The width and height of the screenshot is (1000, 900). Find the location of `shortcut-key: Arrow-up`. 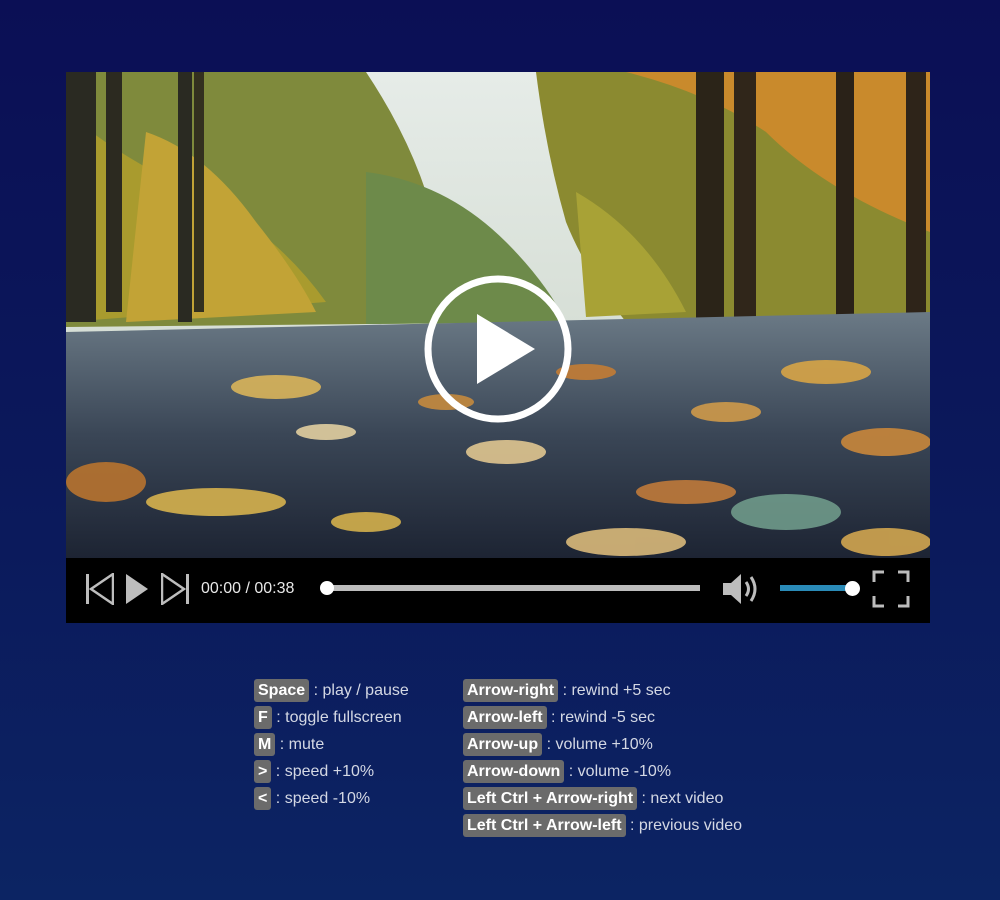

shortcut-key: Arrow-up is located at coordinates (503, 744).